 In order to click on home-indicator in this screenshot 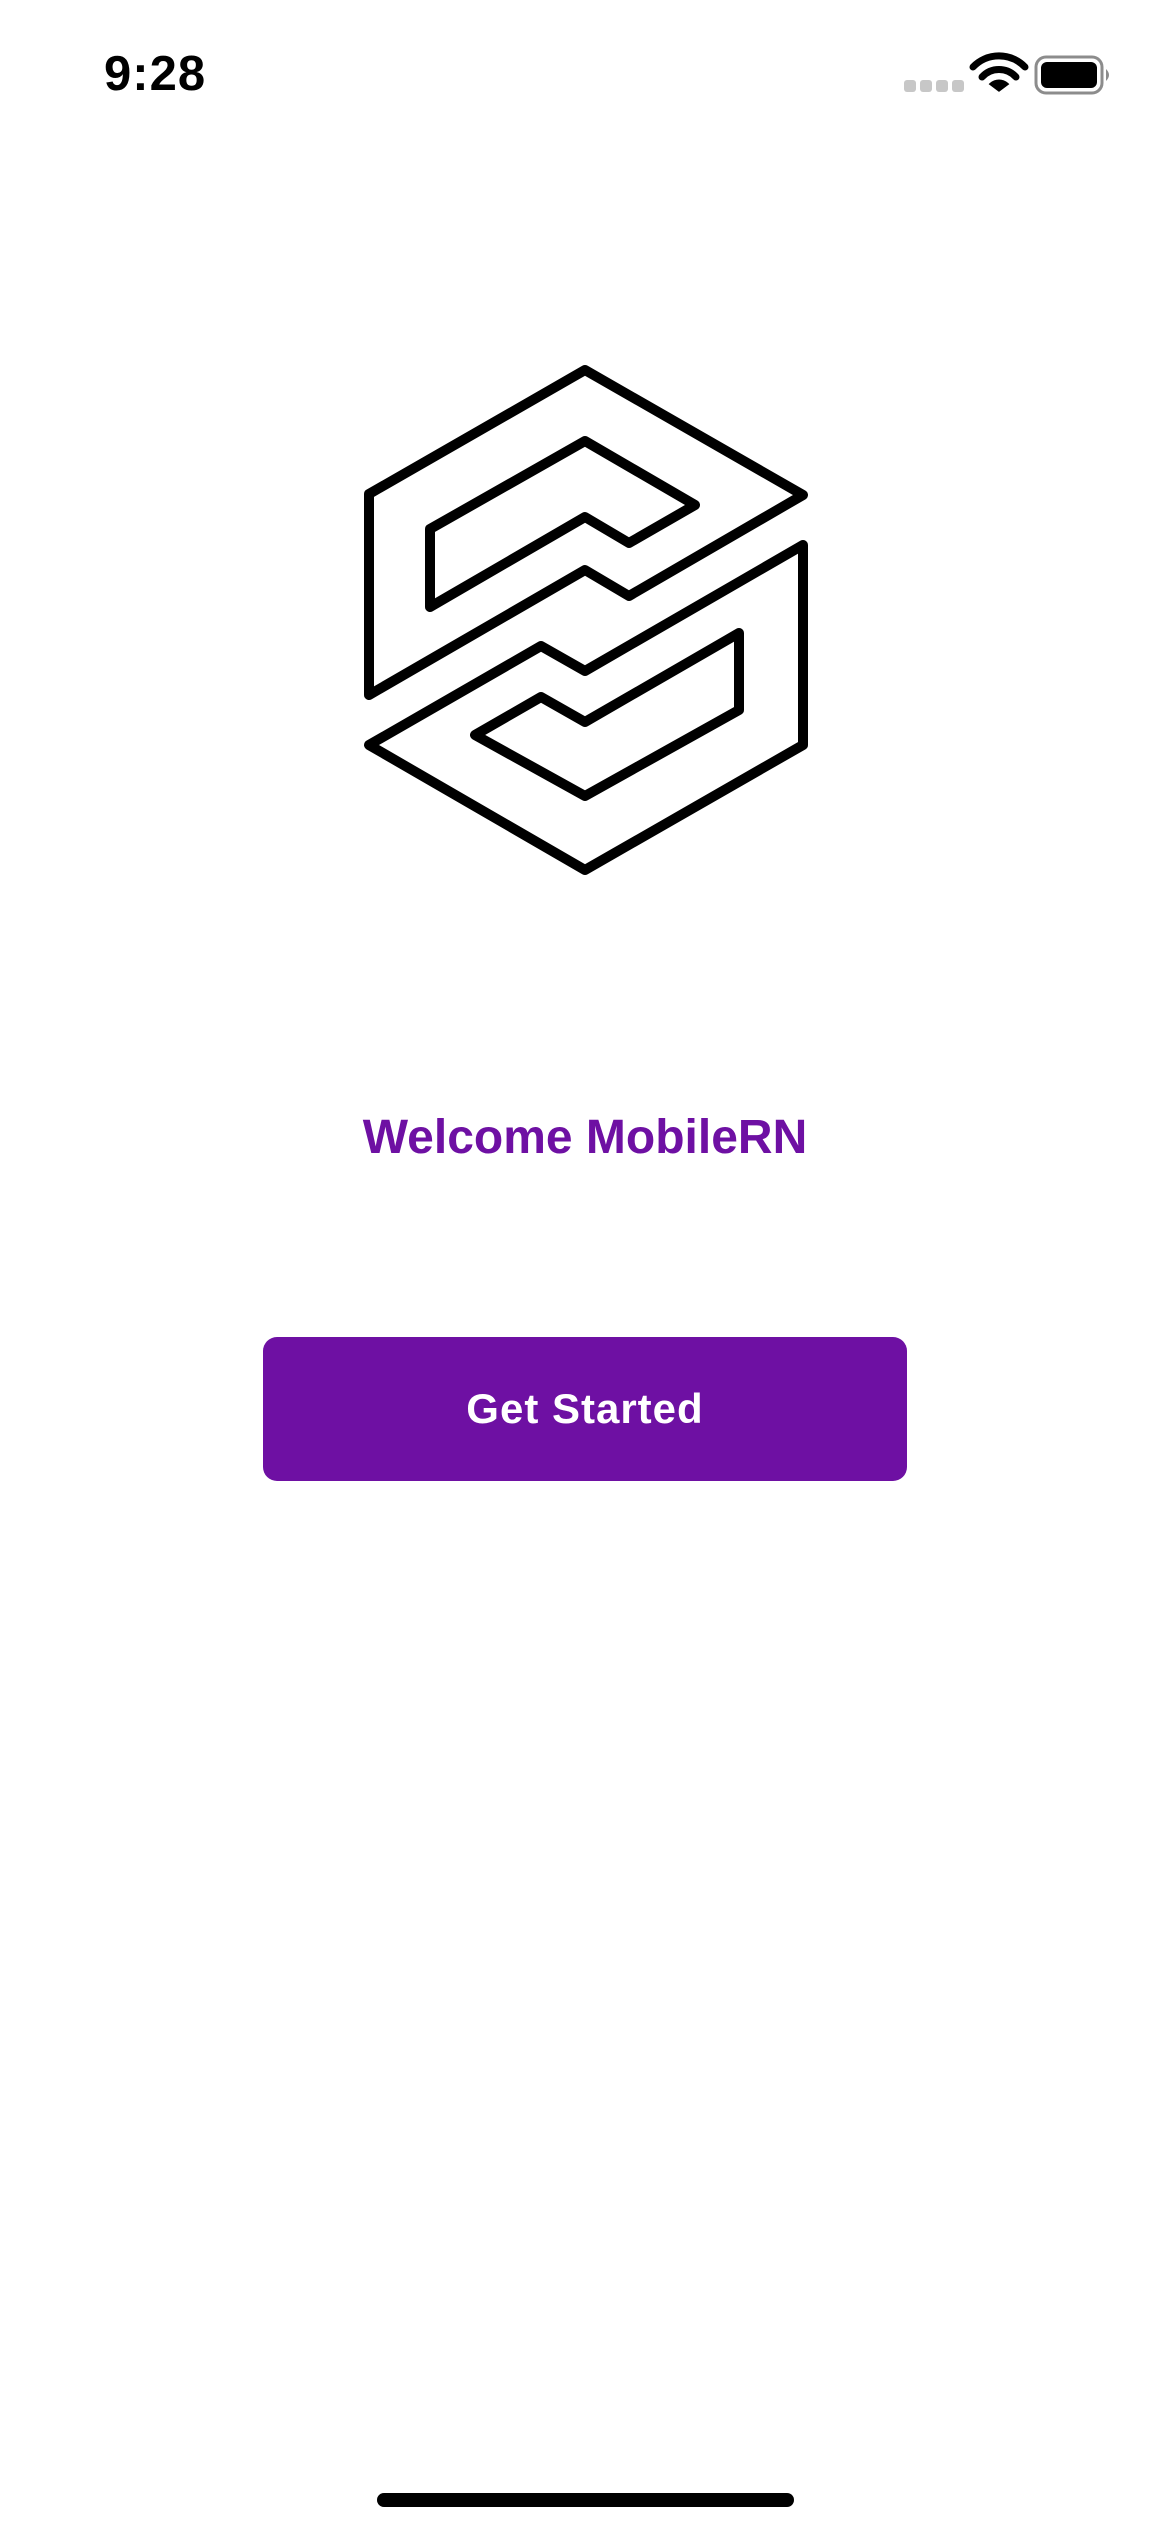, I will do `click(585, 2500)`.